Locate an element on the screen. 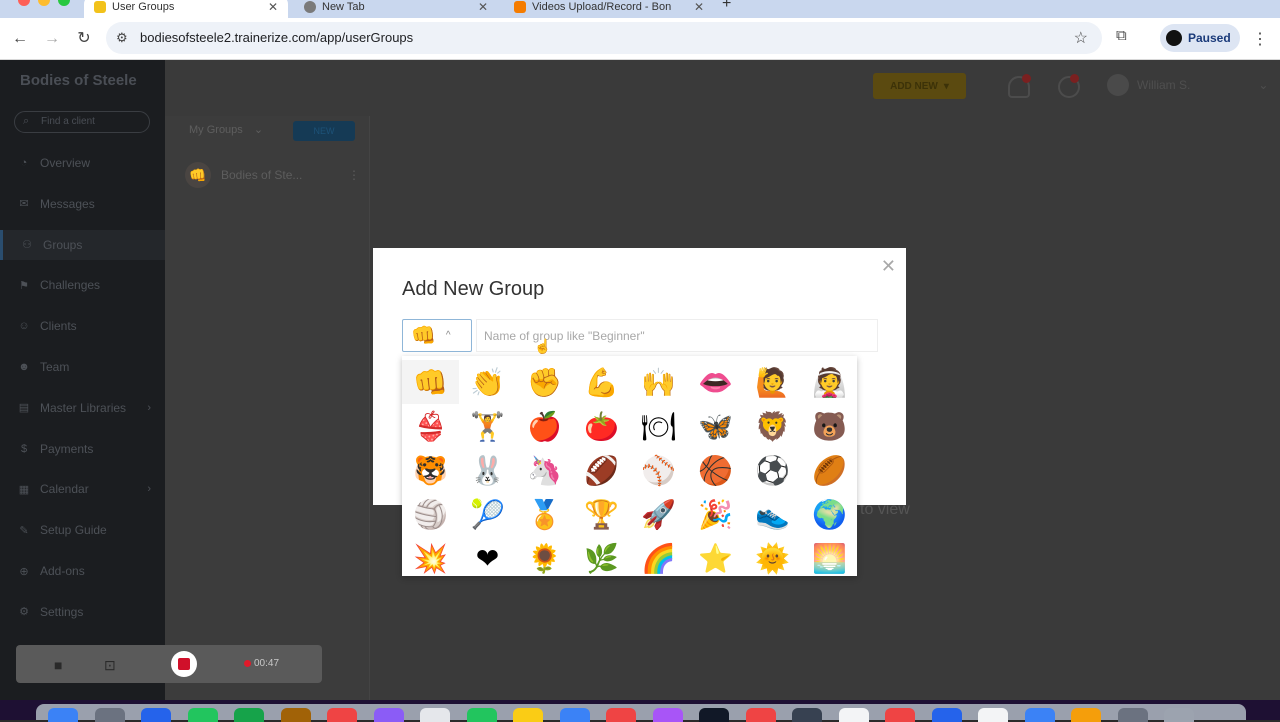 The image size is (1280, 722). my-groups-filter: My Groups ⌄ is located at coordinates (226, 129).